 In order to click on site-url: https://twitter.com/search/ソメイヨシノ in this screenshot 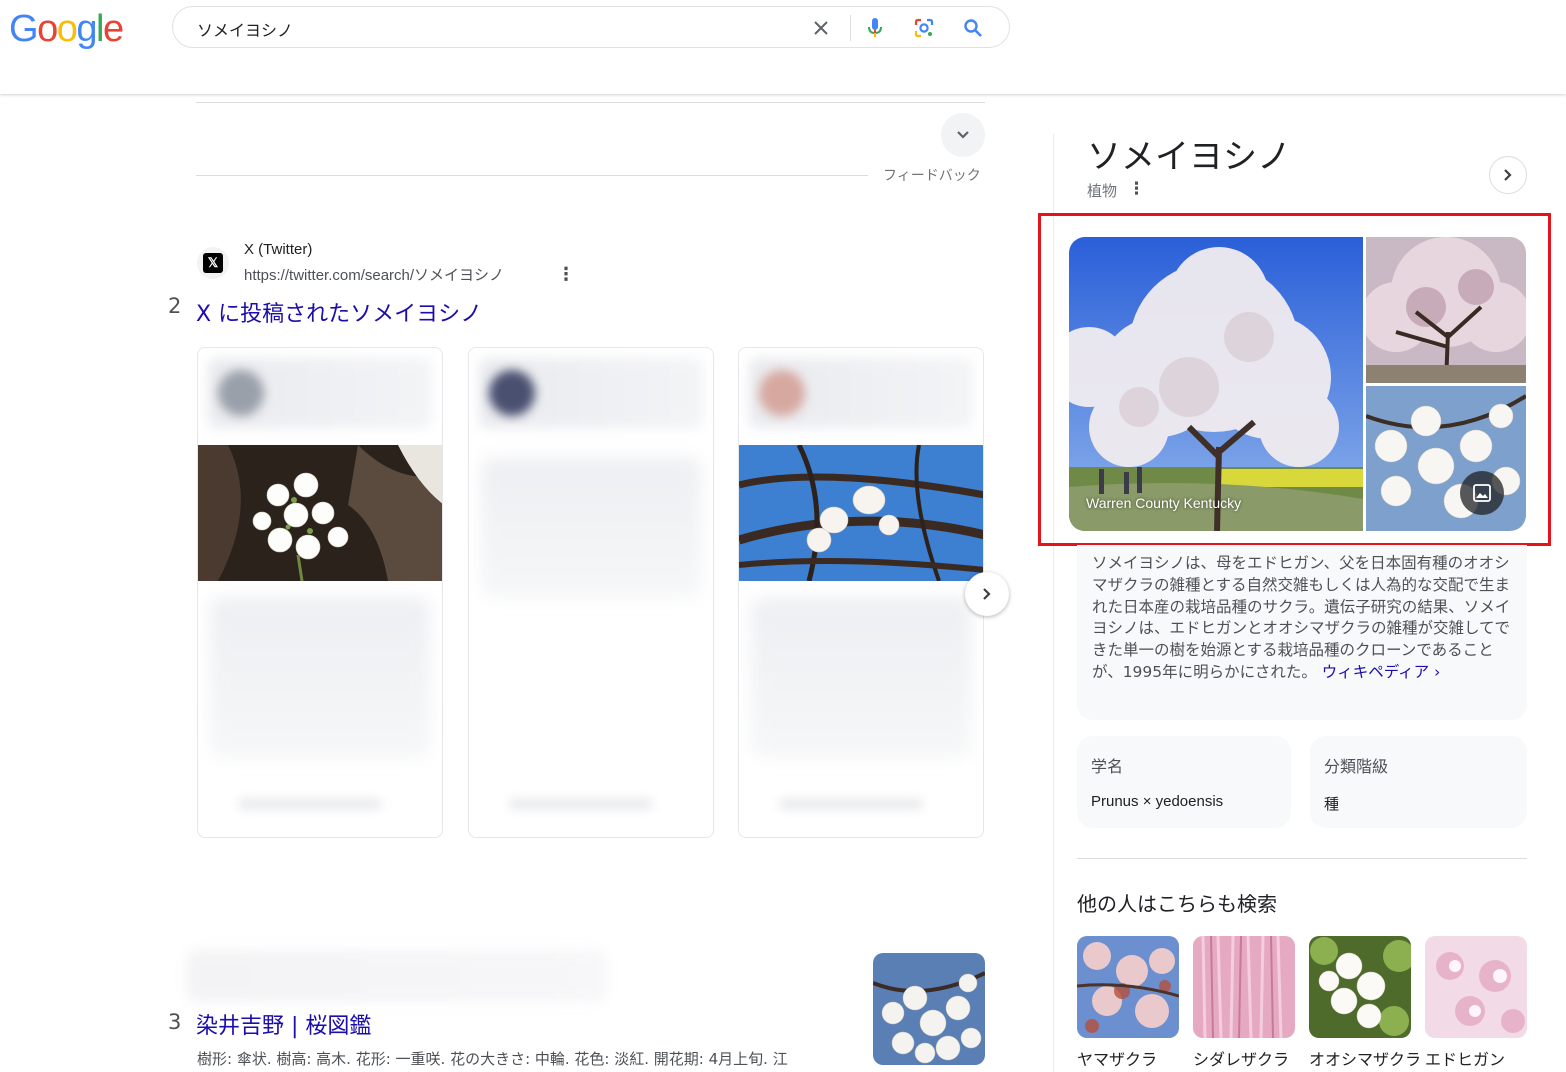, I will do `click(374, 274)`.